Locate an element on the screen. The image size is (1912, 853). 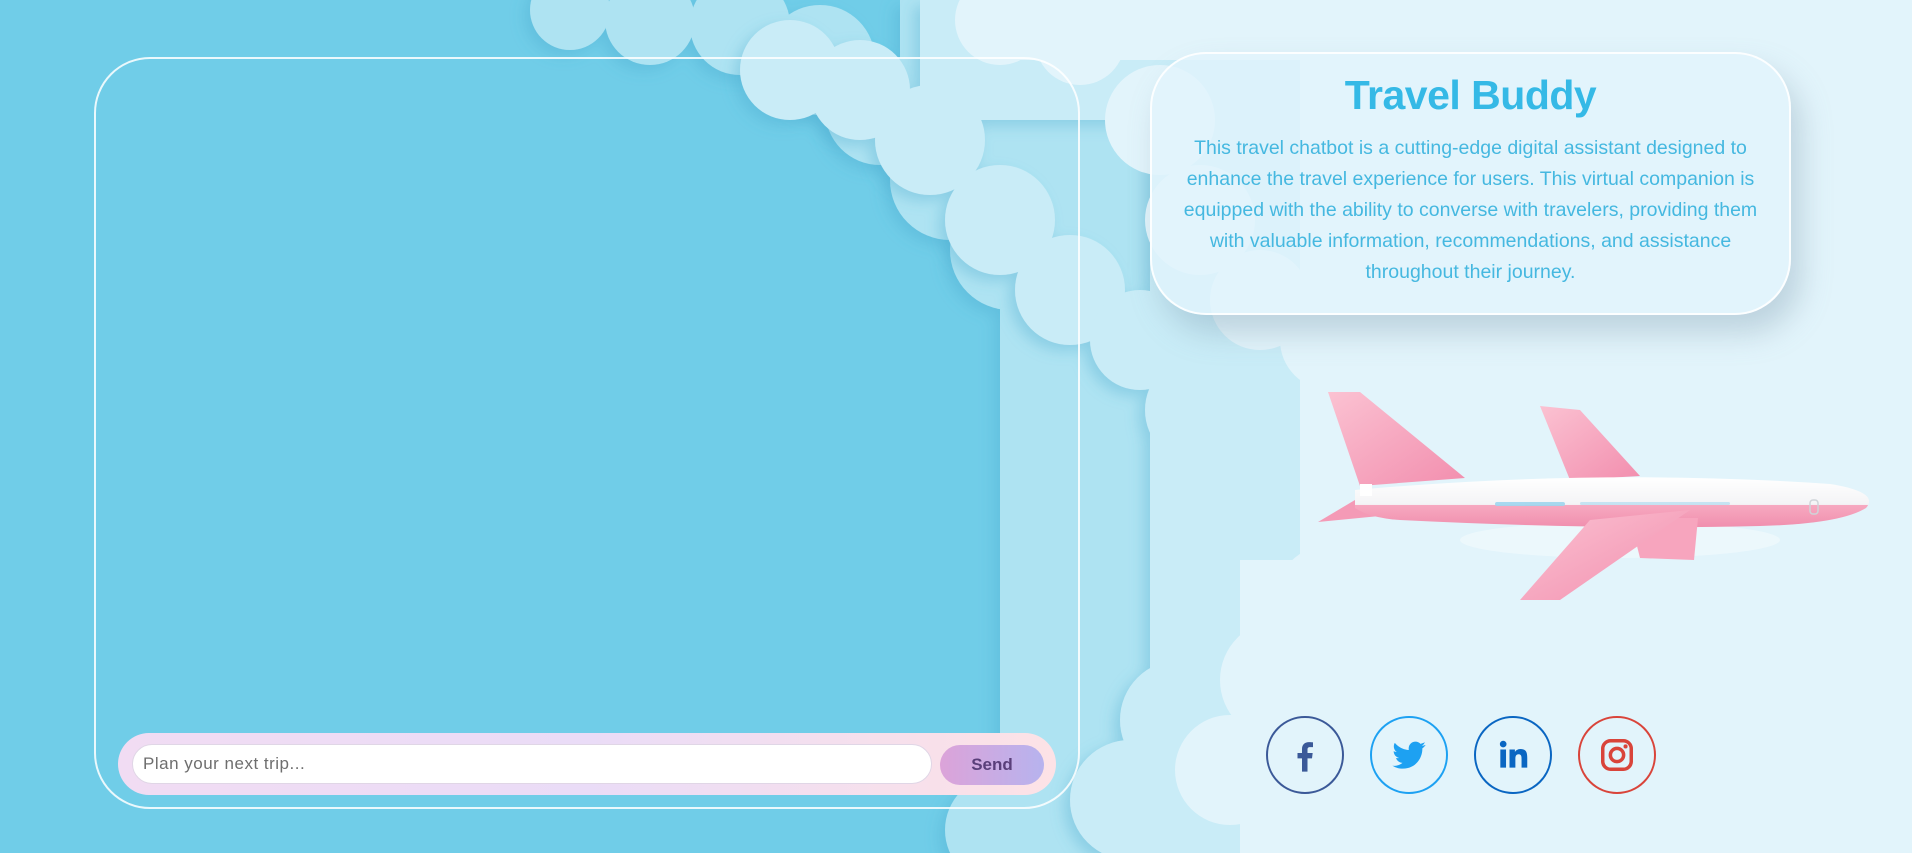
chat-input is located at coordinates (532, 764).